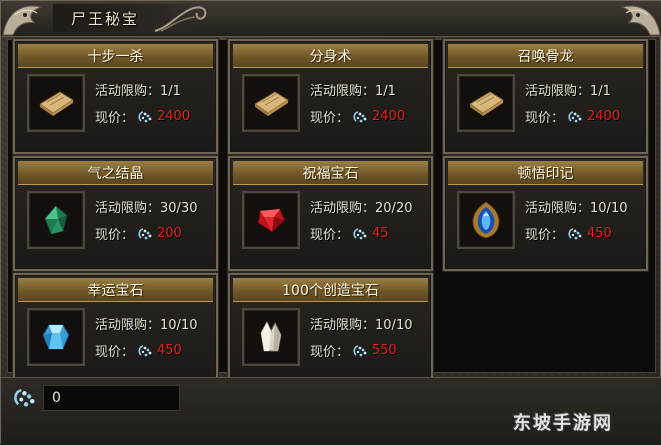  Describe the element at coordinates (331, 19) in the screenshot. I see `title-bar: 尸王秘宝` at that location.